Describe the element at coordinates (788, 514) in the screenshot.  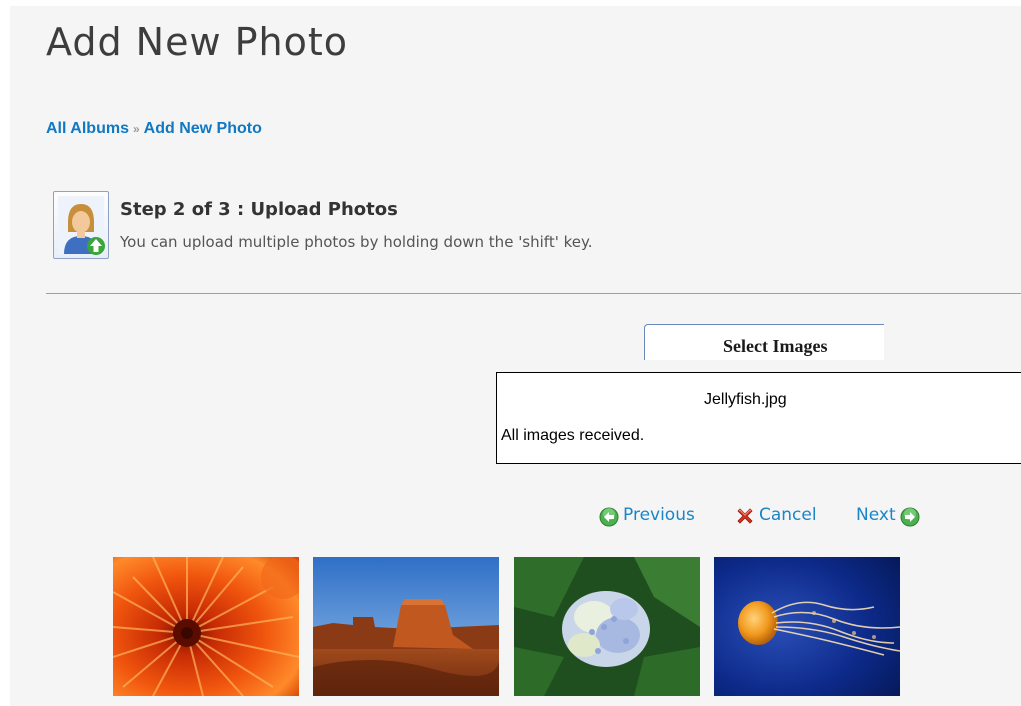
I see `cancel-label: Cancel` at that location.